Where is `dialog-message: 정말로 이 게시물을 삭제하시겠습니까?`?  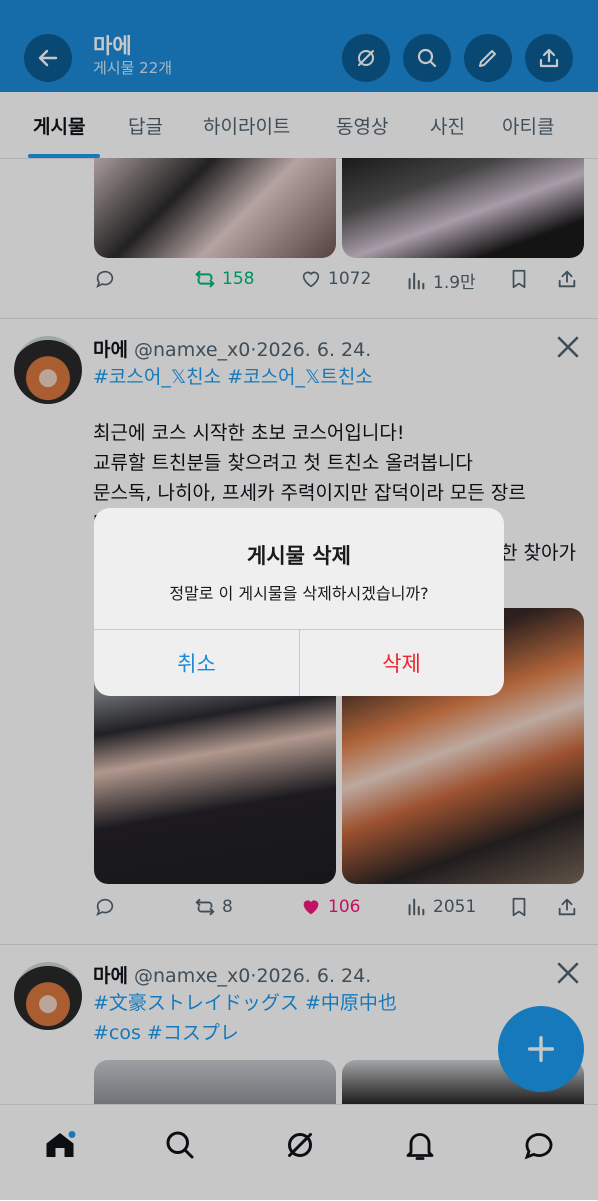
dialog-message: 정말로 이 게시물을 삭제하시겠습니까? is located at coordinates (299, 593).